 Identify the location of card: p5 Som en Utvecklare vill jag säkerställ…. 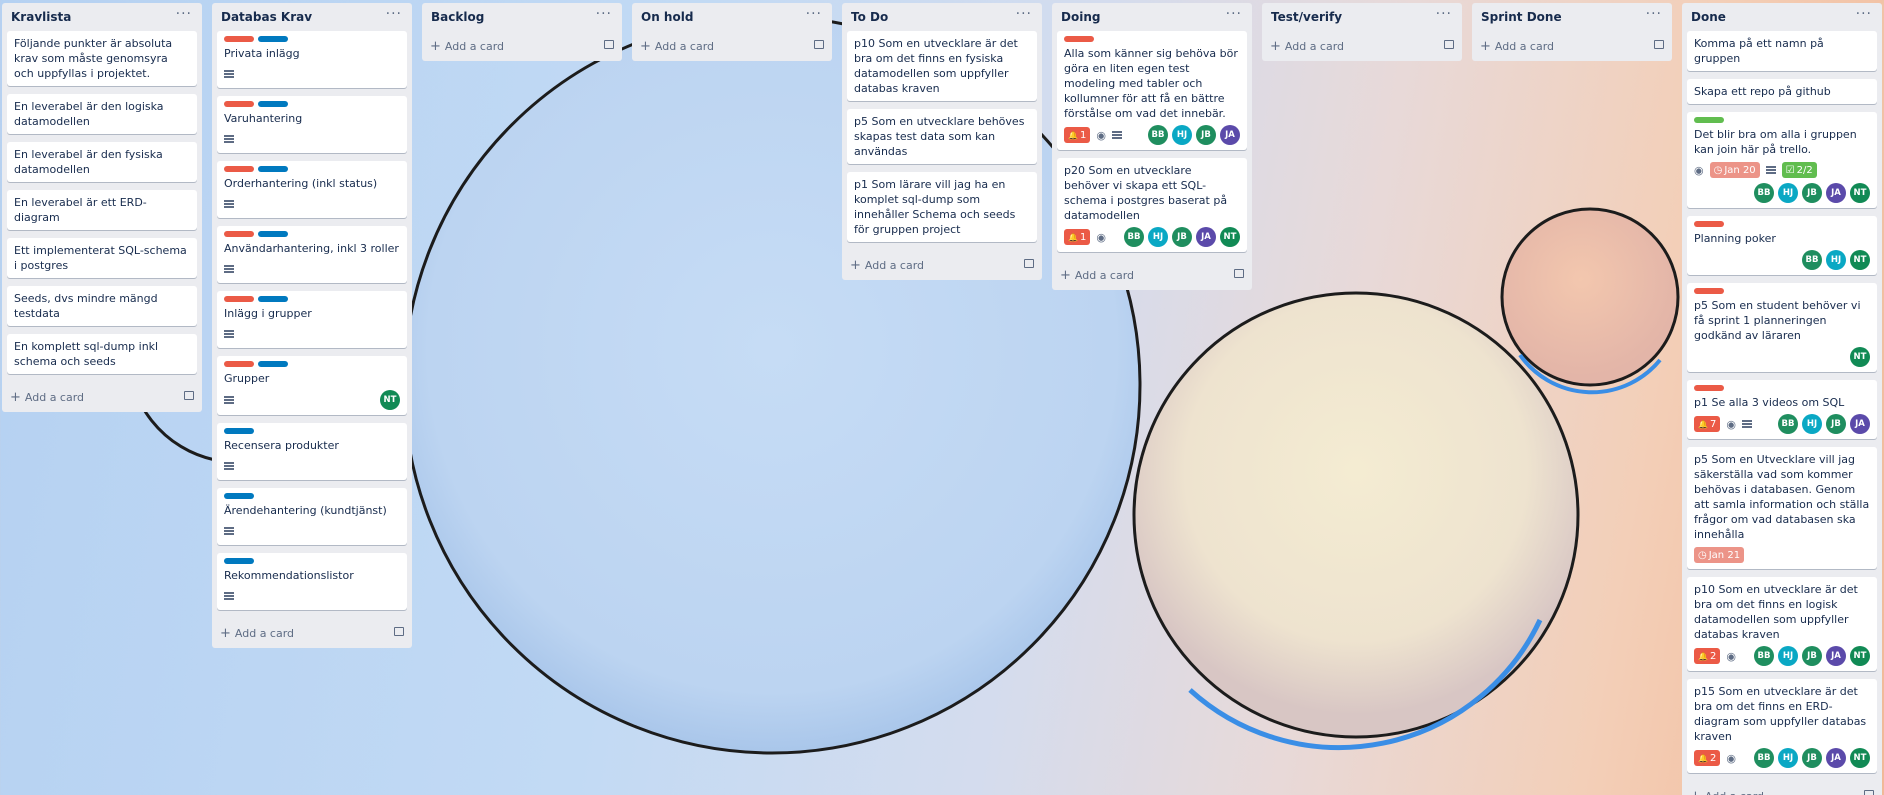
(1782, 508).